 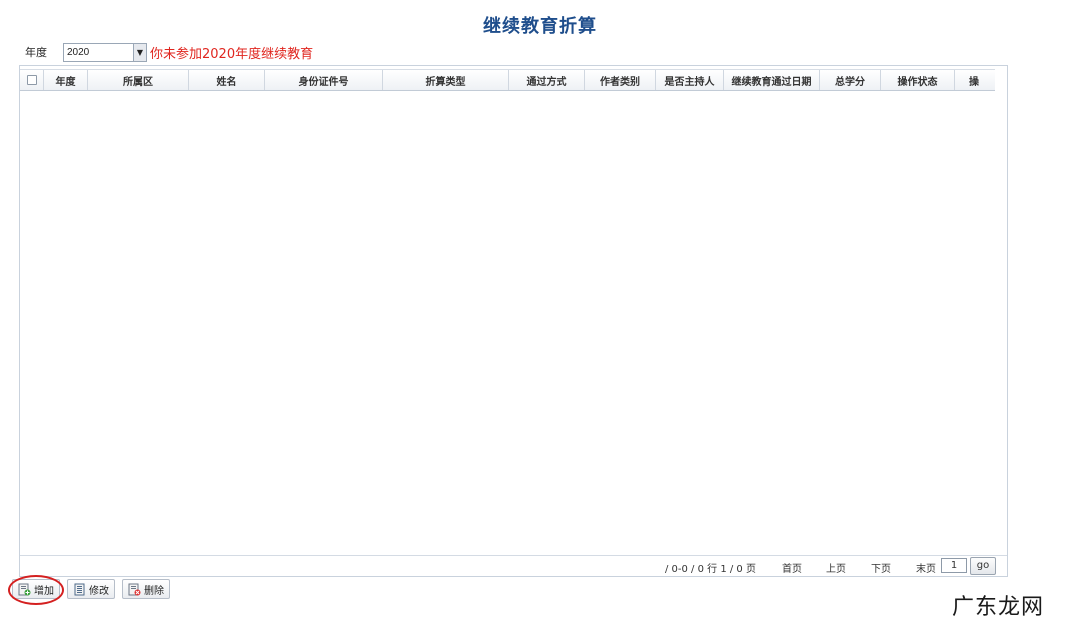 I want to click on column-header: 是否主持人, so click(x=690, y=80).